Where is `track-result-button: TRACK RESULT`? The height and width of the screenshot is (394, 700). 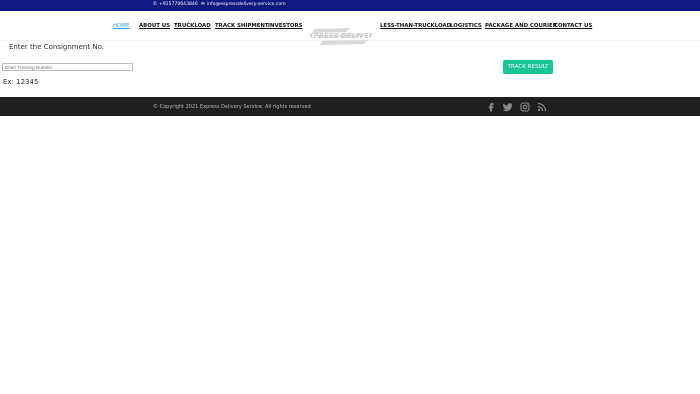
track-result-button: TRACK RESULT is located at coordinates (528, 67).